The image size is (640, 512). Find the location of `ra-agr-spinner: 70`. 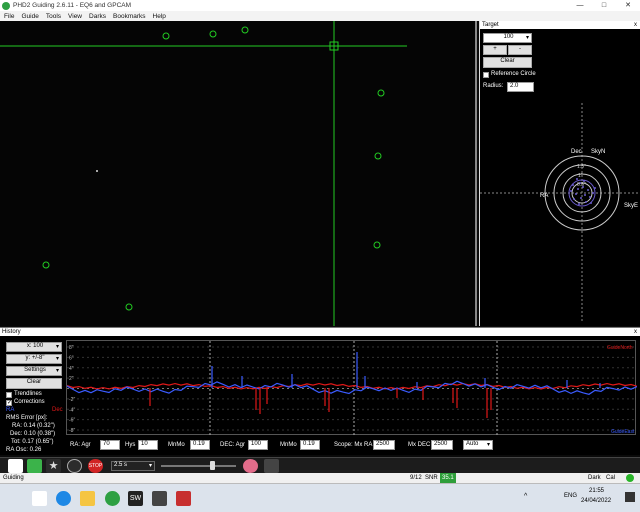

ra-agr-spinner: 70 is located at coordinates (110, 445).